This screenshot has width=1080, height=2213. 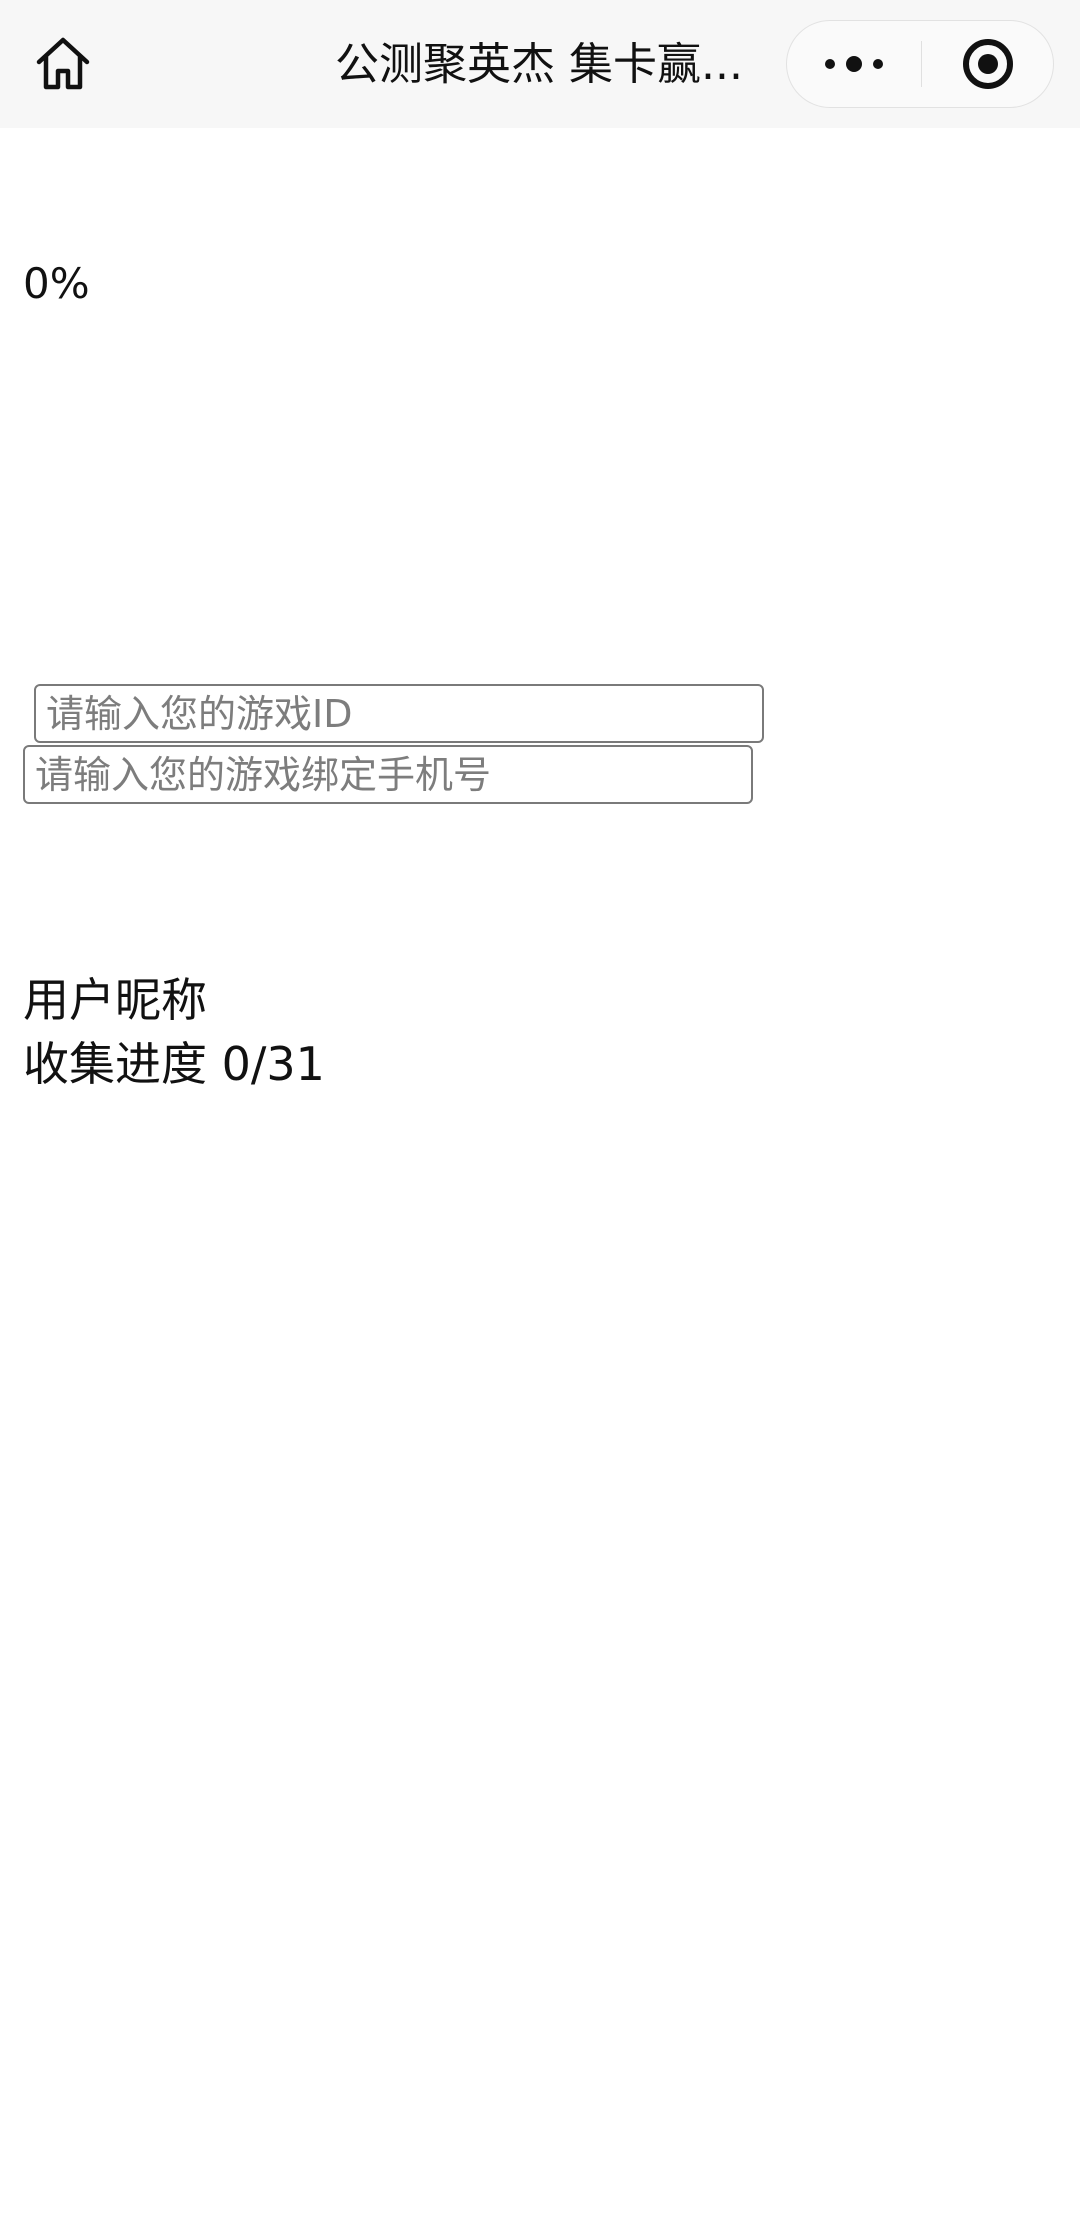 What do you see at coordinates (273, 1064) in the screenshot?
I see `progress-value: 0/31` at bounding box center [273, 1064].